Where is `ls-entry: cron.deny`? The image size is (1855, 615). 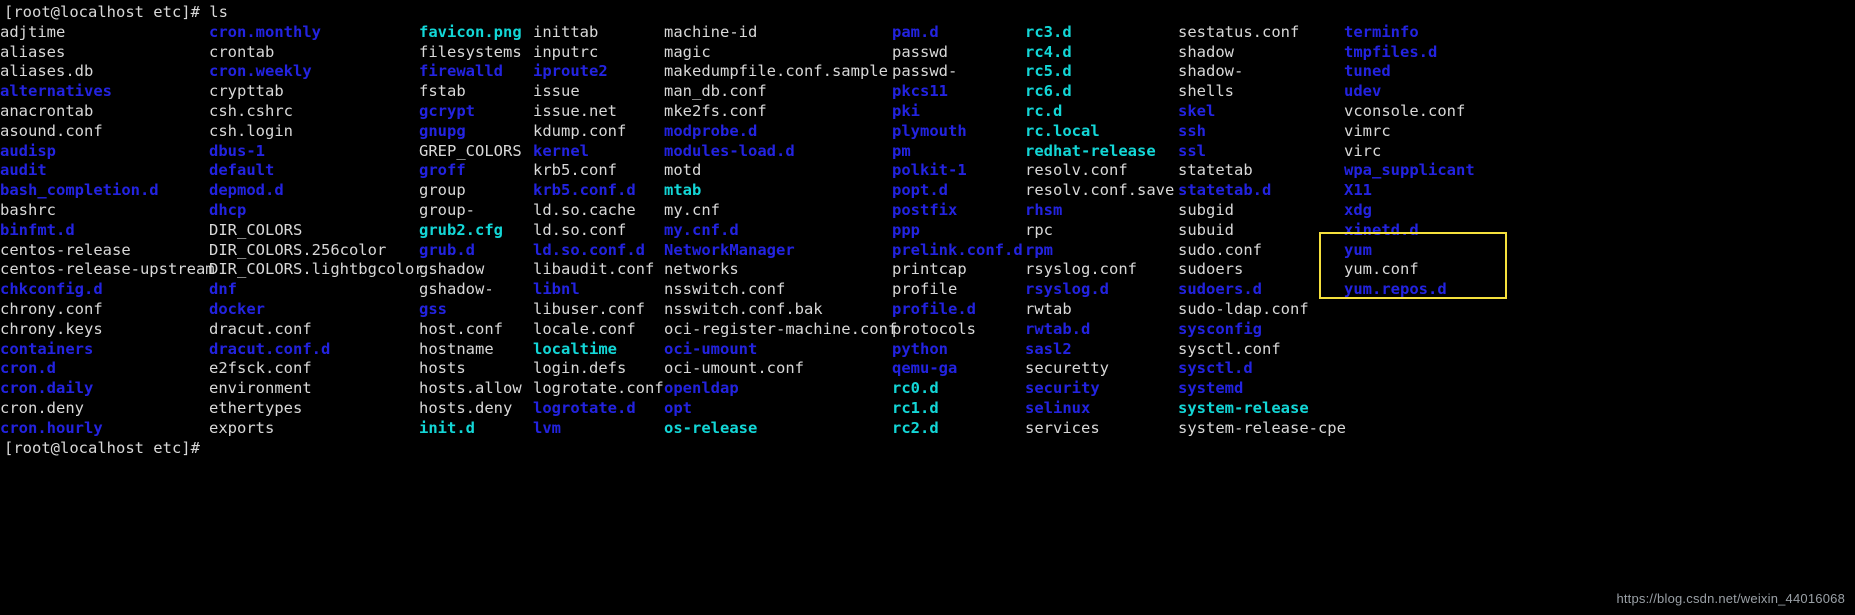
ls-entry: cron.deny is located at coordinates (107, 409).